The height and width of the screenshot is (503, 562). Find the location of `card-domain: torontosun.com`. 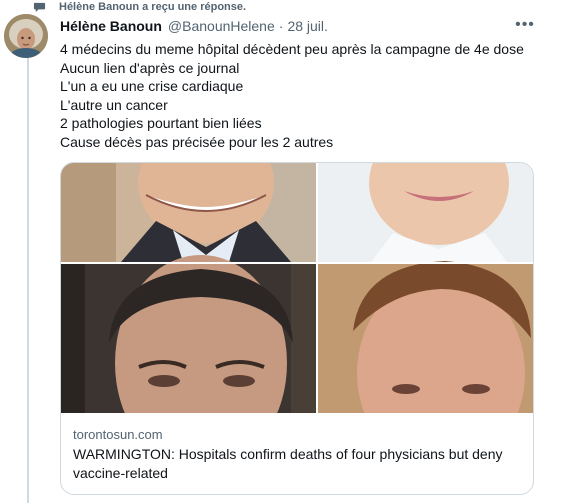

card-domain: torontosun.com is located at coordinates (118, 434).